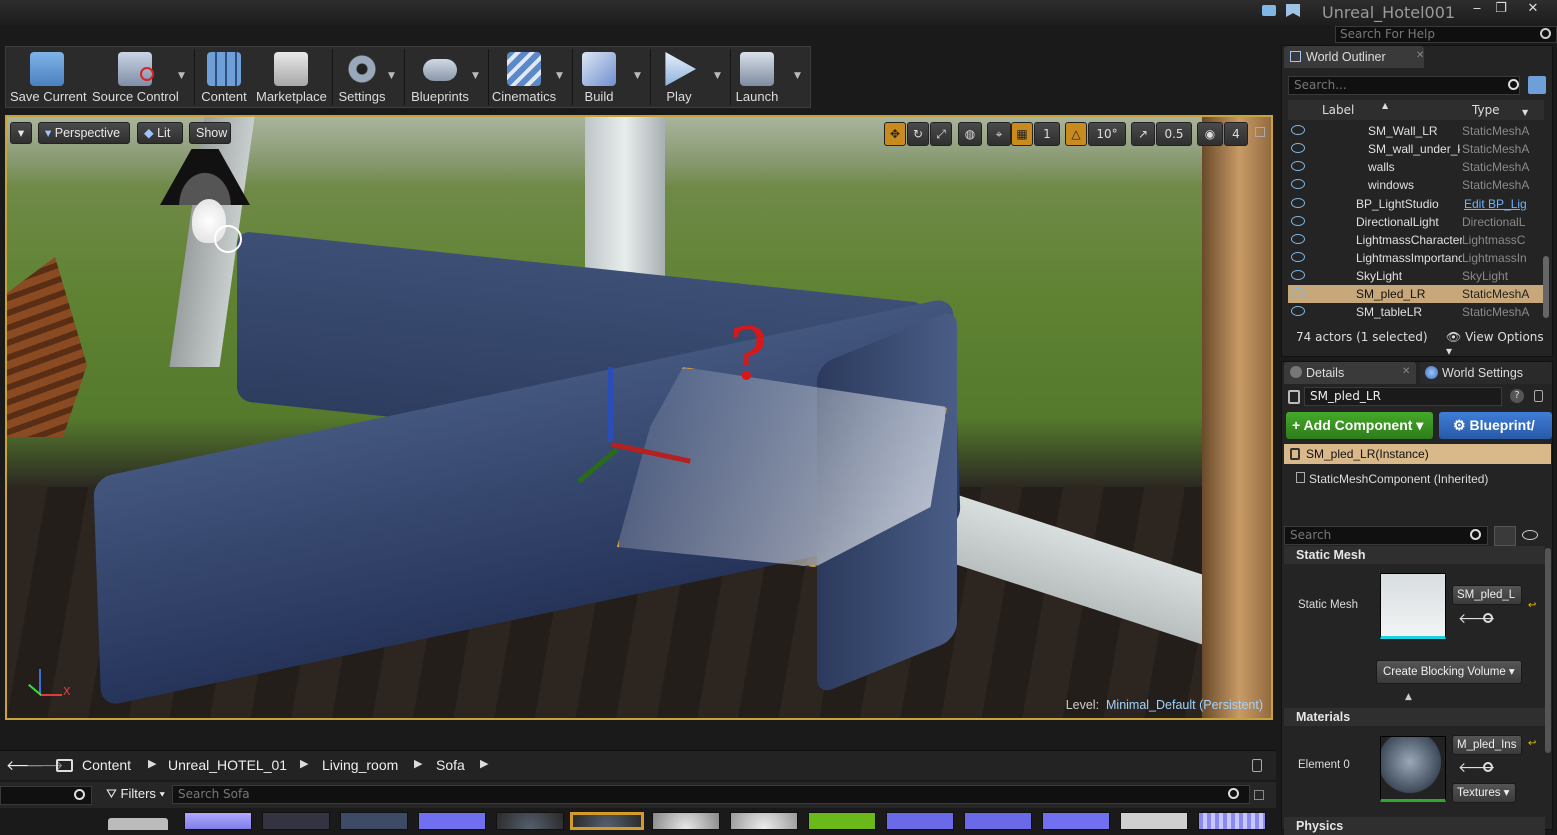  I want to click on rotation-snap-icon: △, so click(1076, 134).